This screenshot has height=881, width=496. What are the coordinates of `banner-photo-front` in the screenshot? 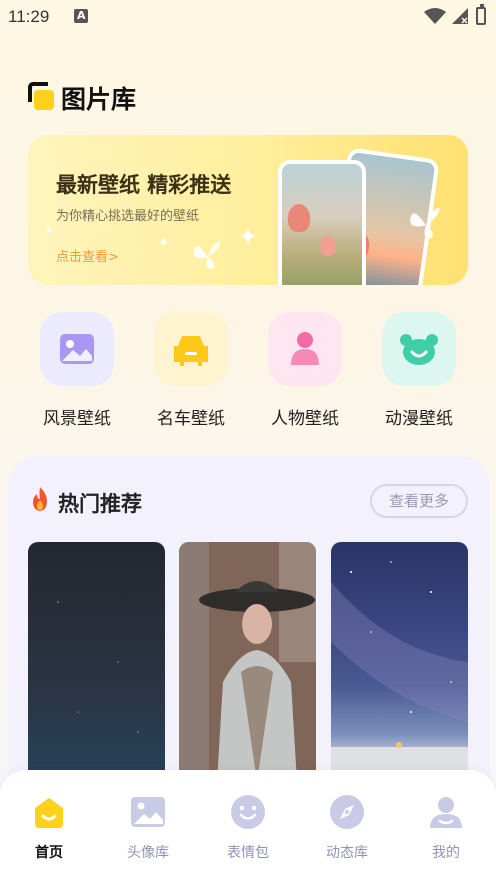 It's located at (322, 222).